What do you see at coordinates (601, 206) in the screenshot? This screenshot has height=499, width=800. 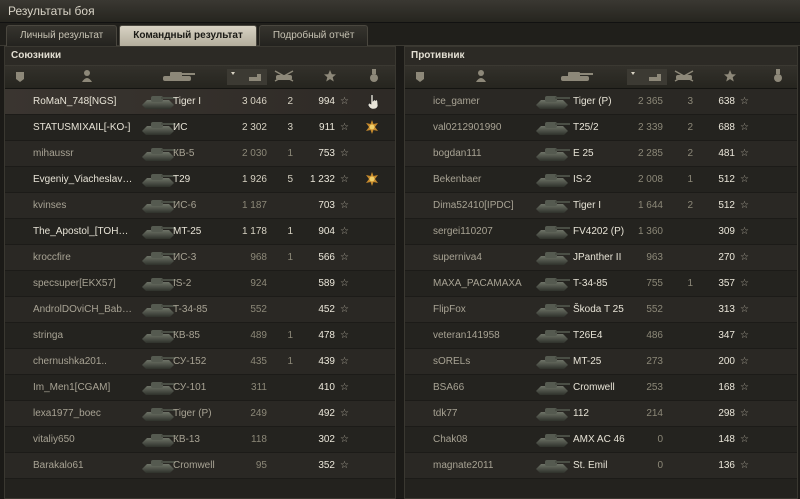 I see `enemy-row: Dima52410[IPDC] Tiger I1 644 2 512 ☆` at bounding box center [601, 206].